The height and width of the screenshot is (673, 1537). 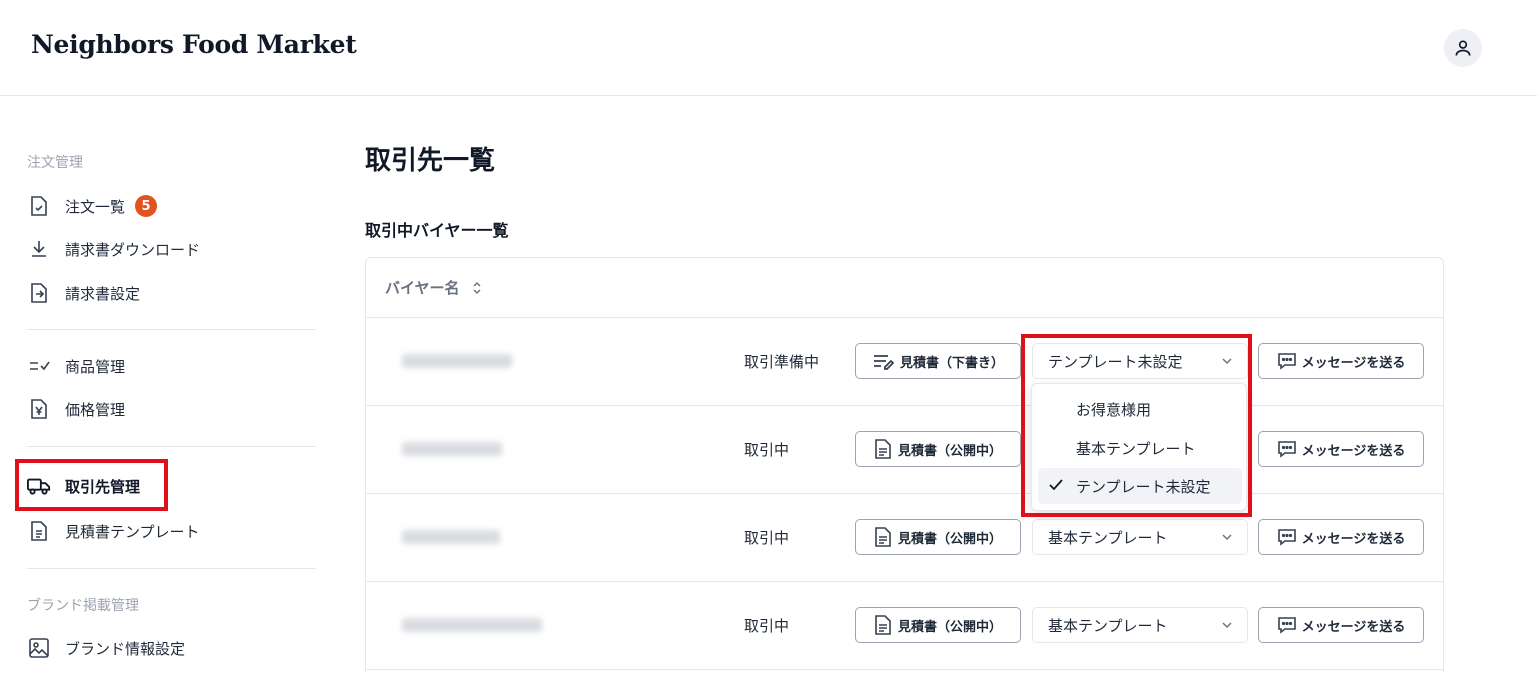 What do you see at coordinates (95, 366) in the screenshot?
I see `sidebar-item-label: 商品管理` at bounding box center [95, 366].